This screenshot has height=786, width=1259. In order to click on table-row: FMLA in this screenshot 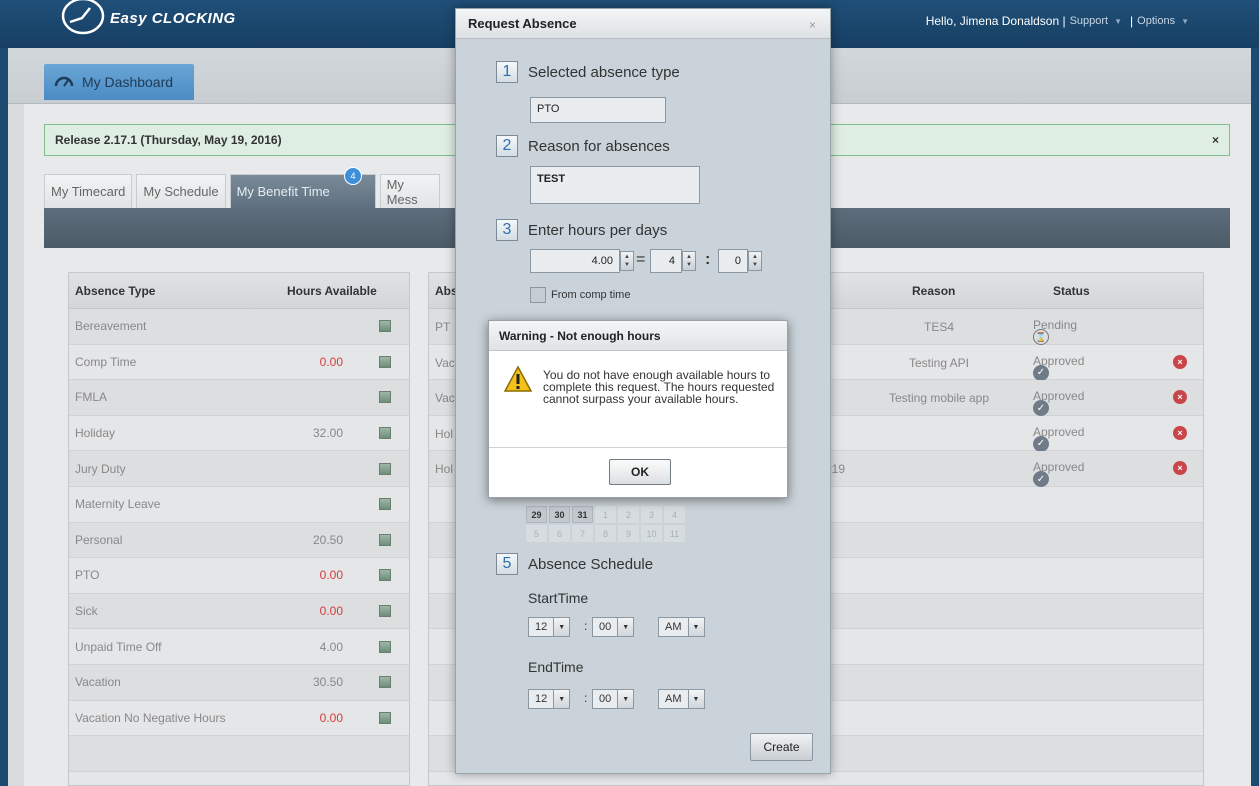, I will do `click(239, 398)`.